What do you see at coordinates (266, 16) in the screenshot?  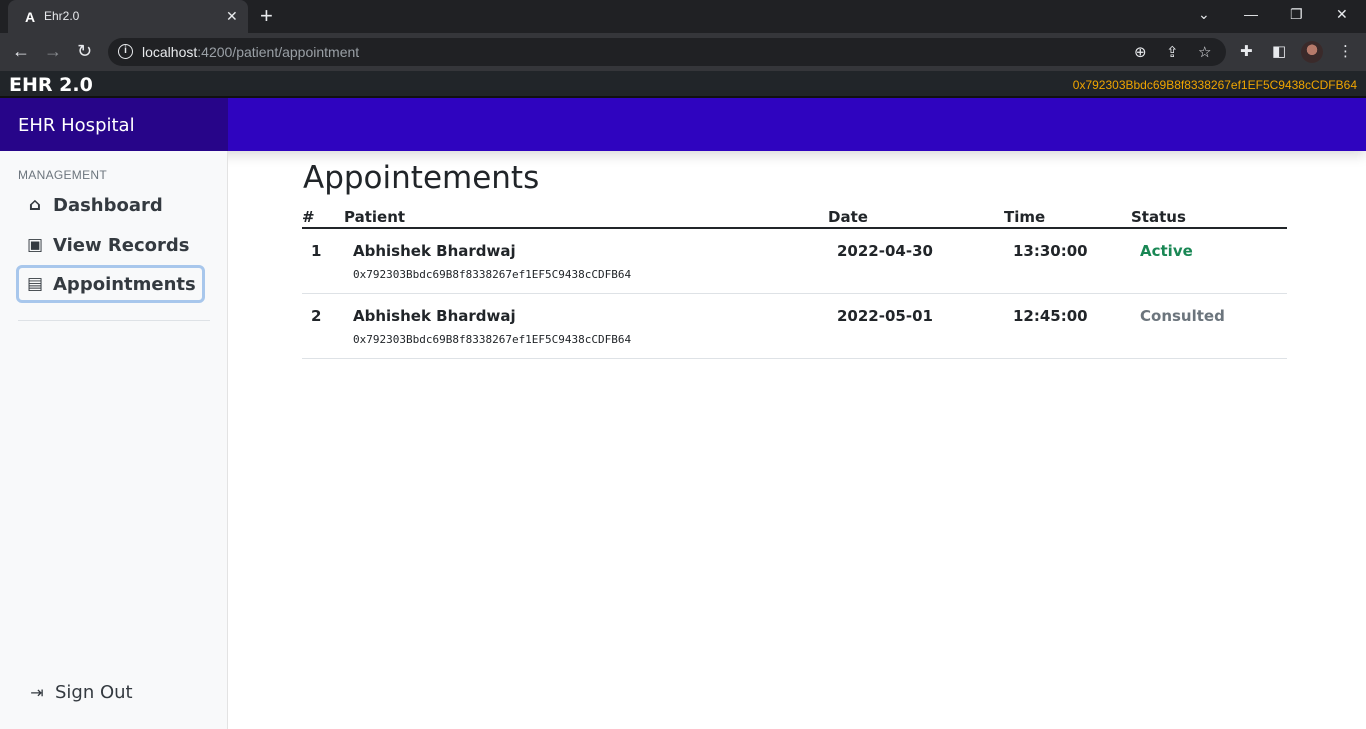 I see `new-tab-icon: +` at bounding box center [266, 16].